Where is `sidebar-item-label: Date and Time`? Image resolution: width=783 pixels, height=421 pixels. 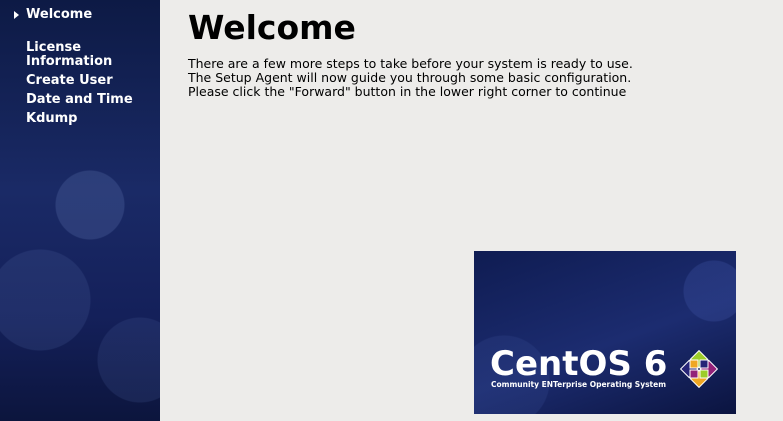 sidebar-item-label: Date and Time is located at coordinates (79, 99).